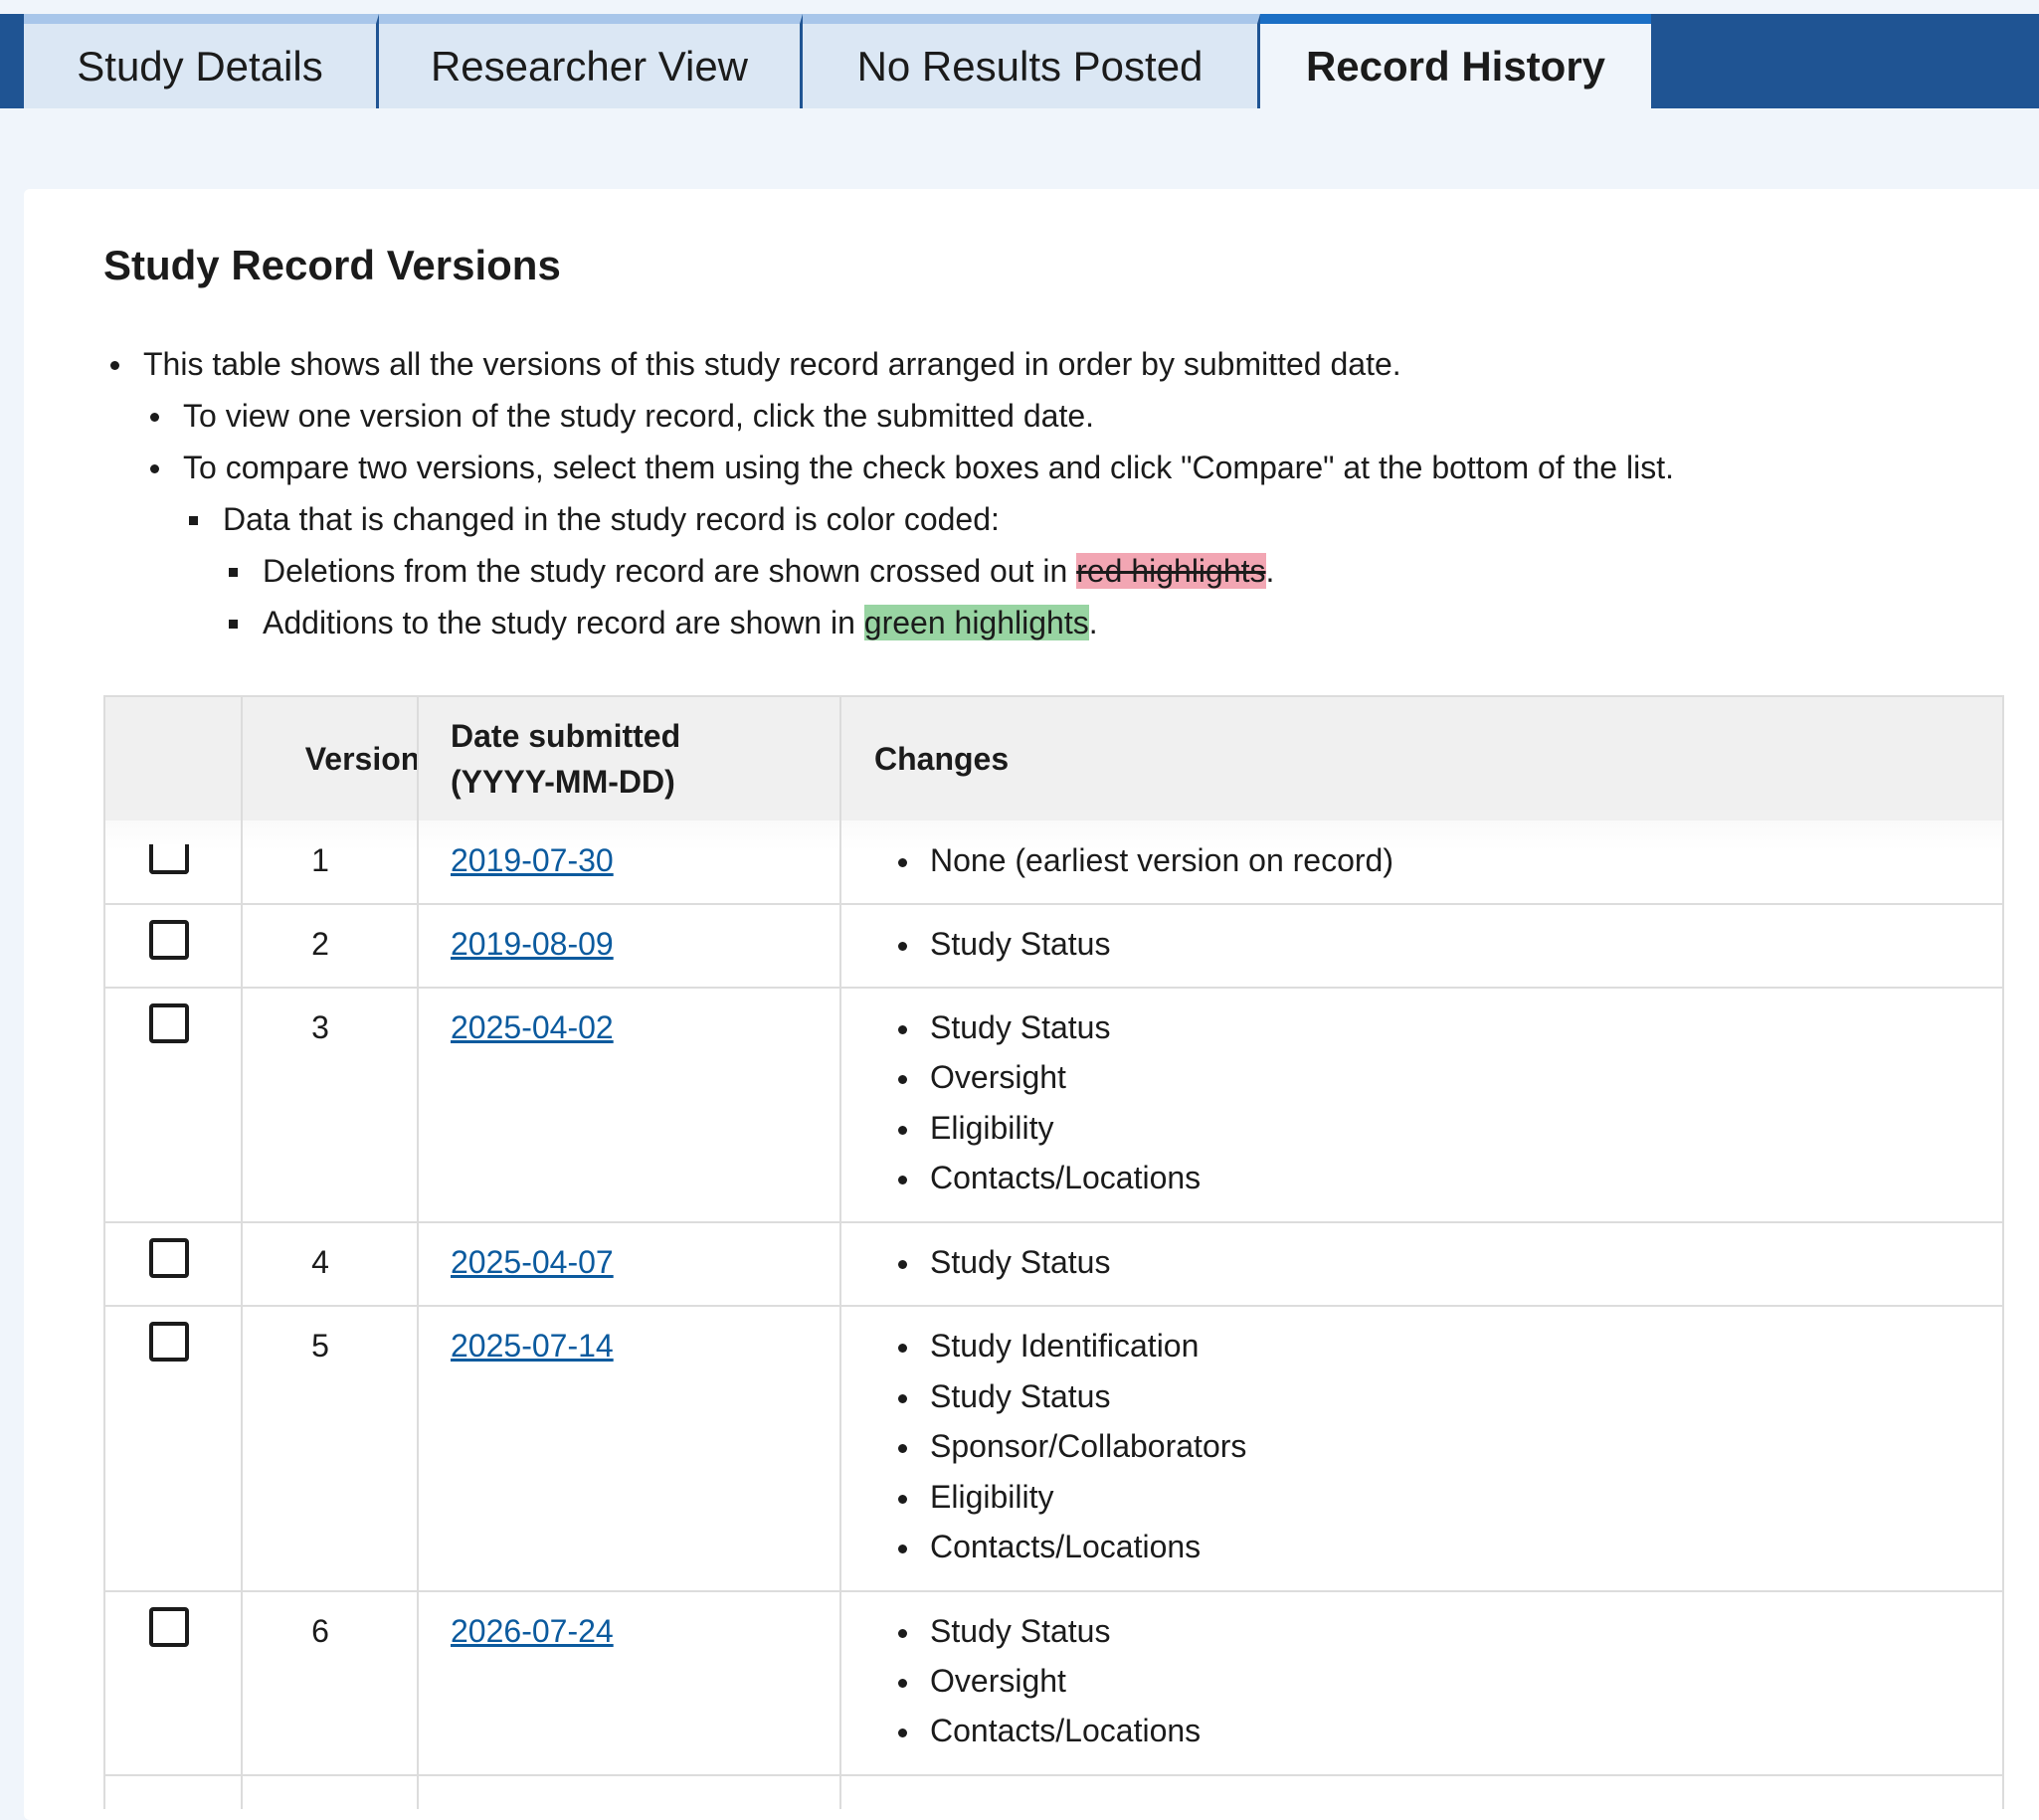  I want to click on tab-study-details: Study Details, so click(201, 61).